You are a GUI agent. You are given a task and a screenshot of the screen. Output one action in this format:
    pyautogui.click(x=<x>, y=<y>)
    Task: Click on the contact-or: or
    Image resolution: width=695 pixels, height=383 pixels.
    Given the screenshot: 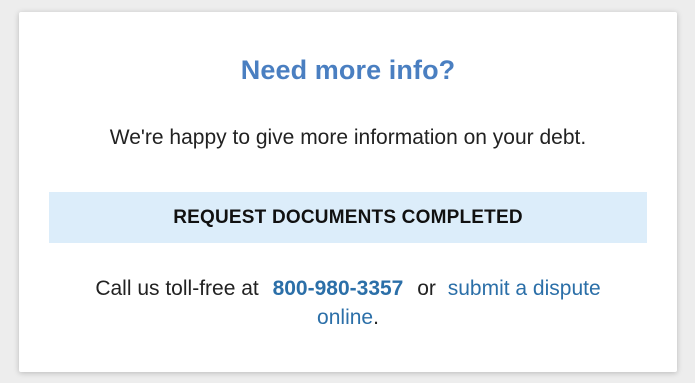 What is the action you would take?
    pyautogui.click(x=426, y=288)
    